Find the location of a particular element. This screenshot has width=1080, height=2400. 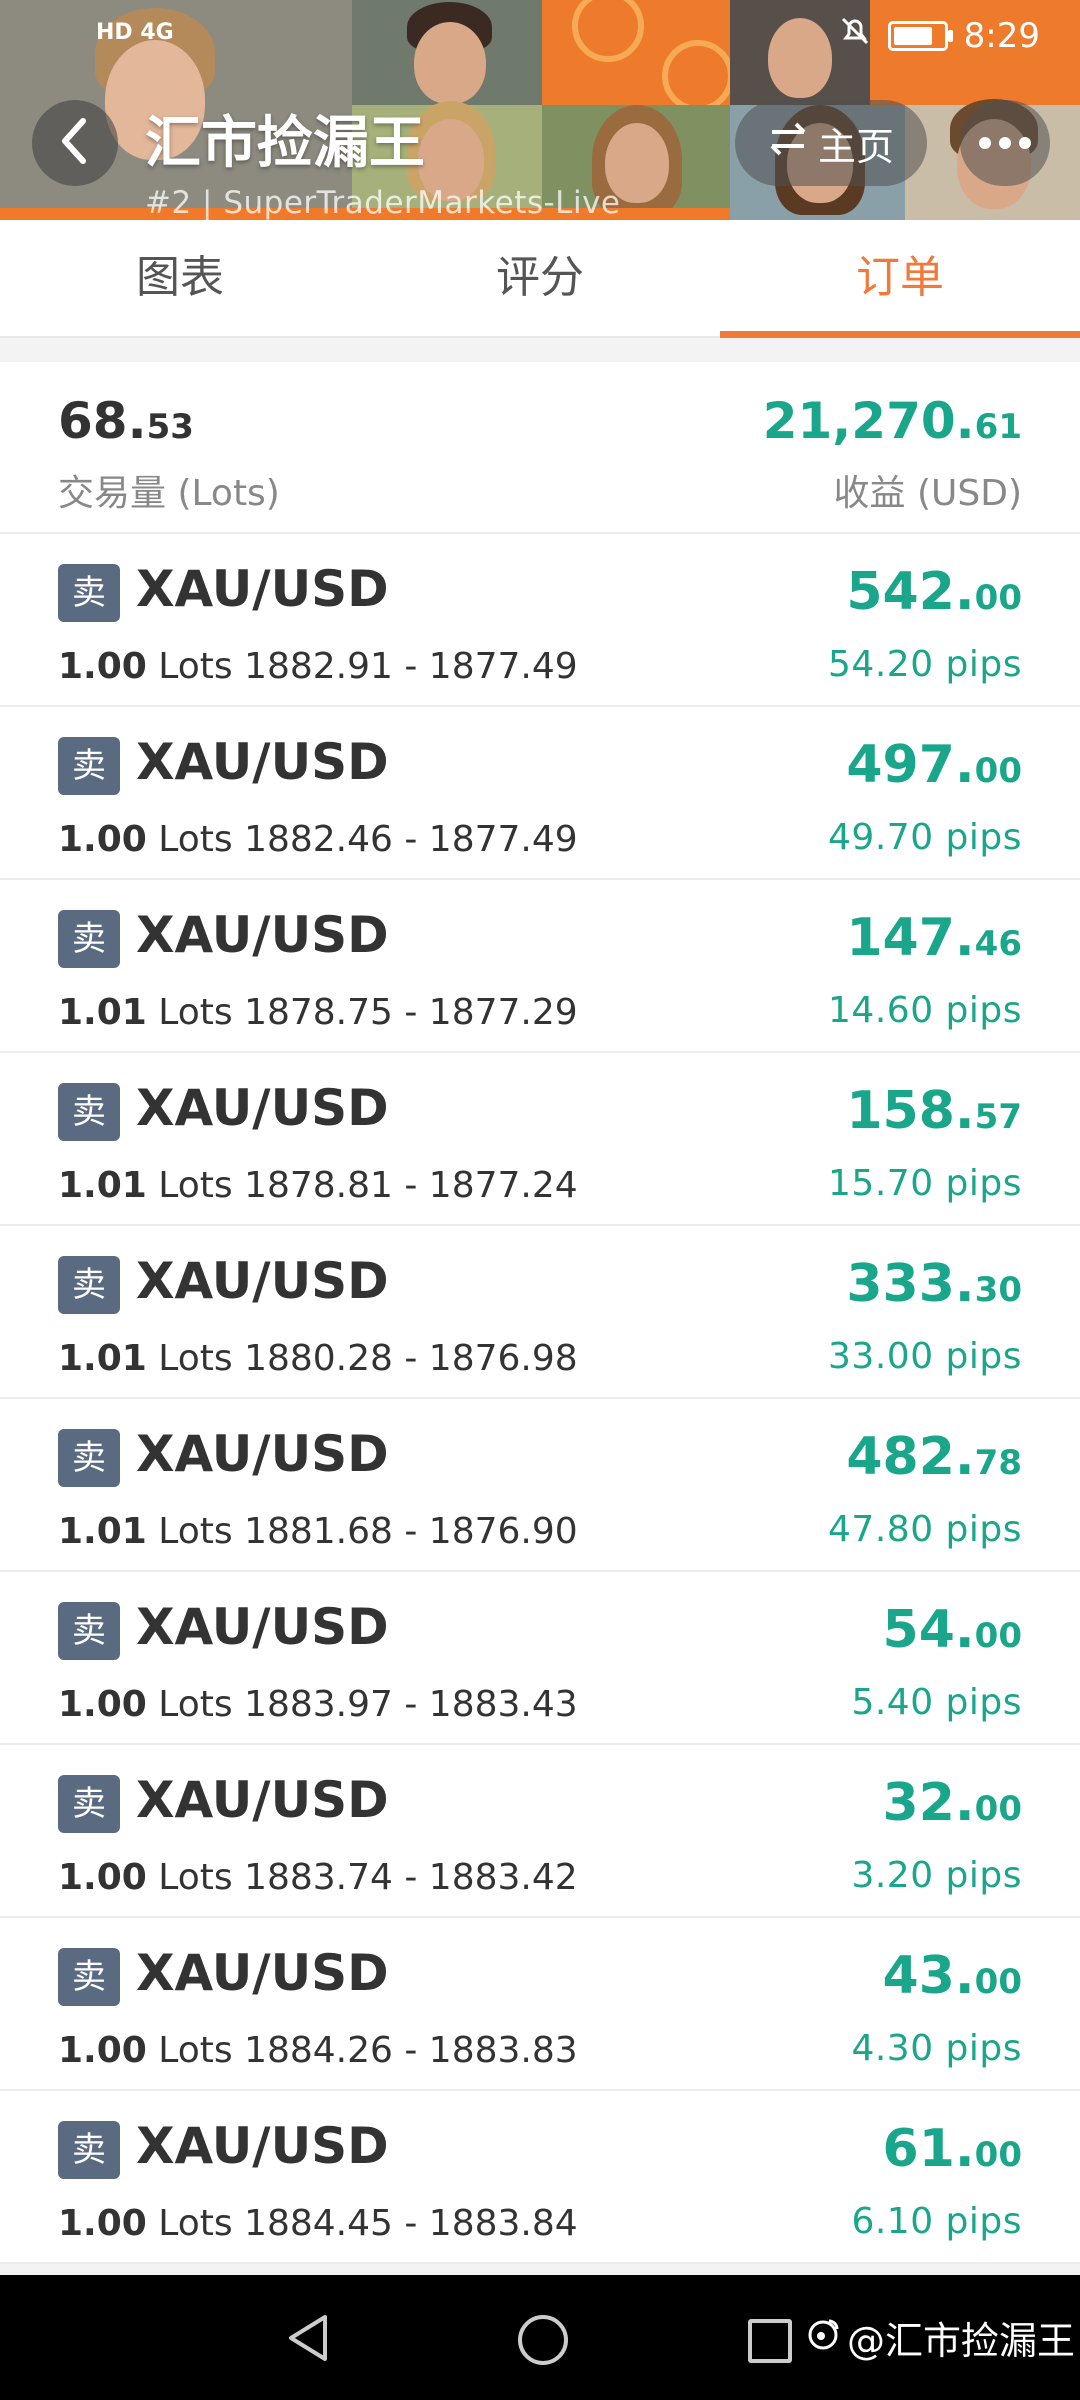

page-title: 汇市捡漏王 is located at coordinates (285, 143).